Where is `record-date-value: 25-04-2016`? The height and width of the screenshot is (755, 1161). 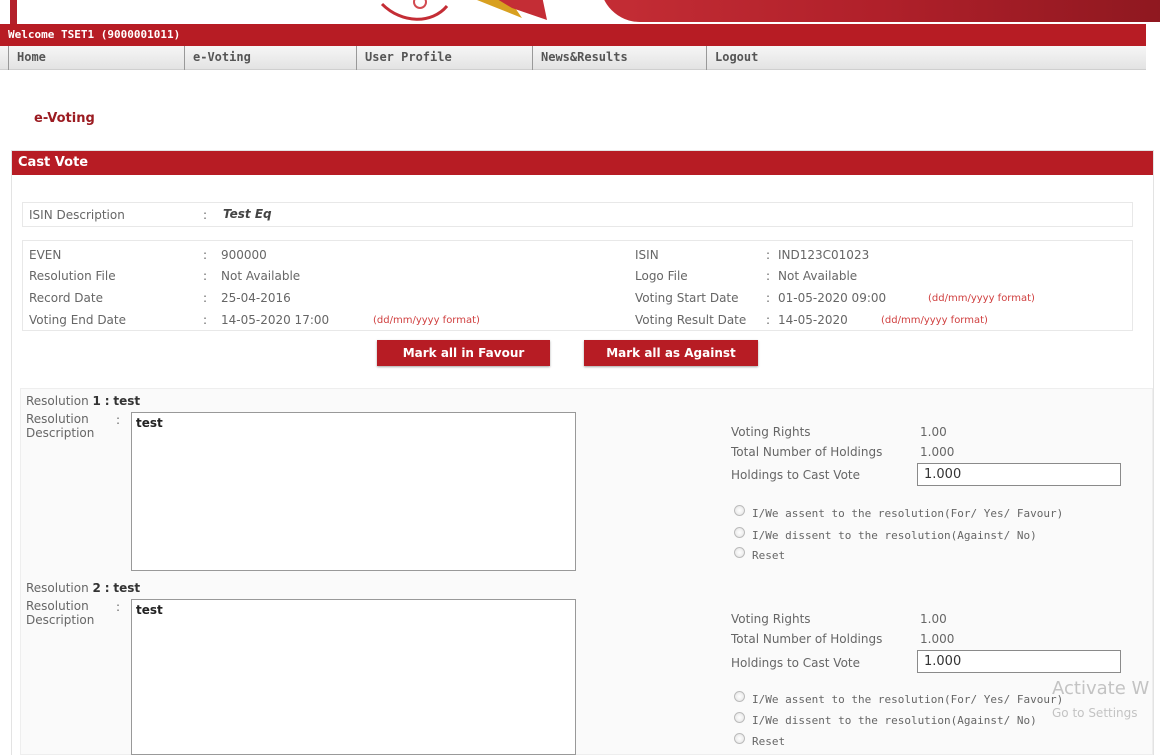
record-date-value: 25-04-2016 is located at coordinates (256, 298).